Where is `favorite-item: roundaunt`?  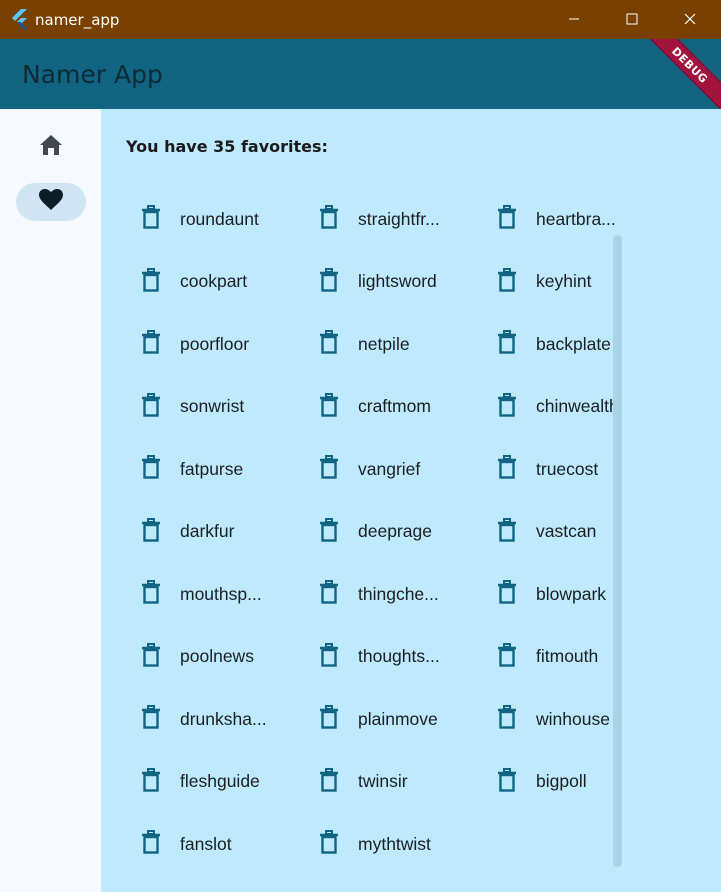 favorite-item: roundaunt is located at coordinates (226, 219).